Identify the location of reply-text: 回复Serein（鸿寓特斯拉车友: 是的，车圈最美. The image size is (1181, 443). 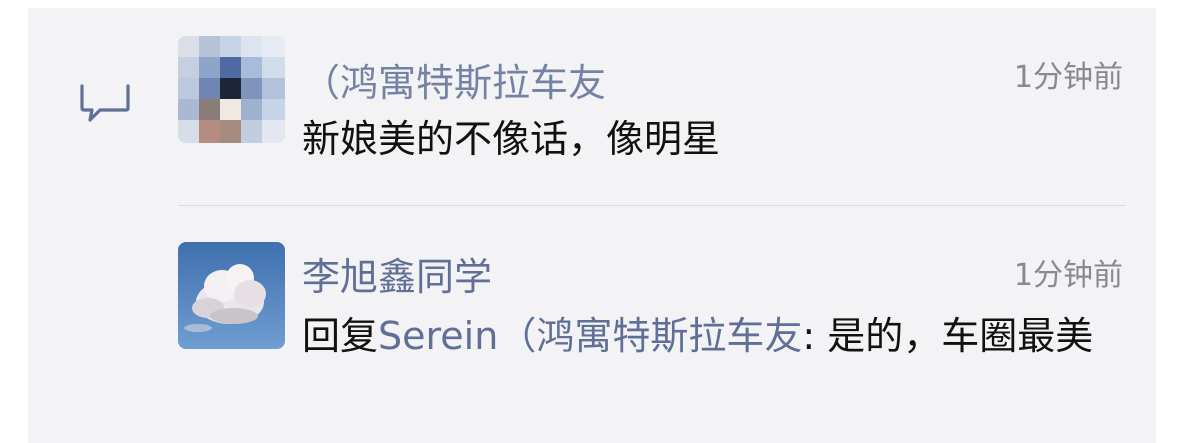
(717, 336).